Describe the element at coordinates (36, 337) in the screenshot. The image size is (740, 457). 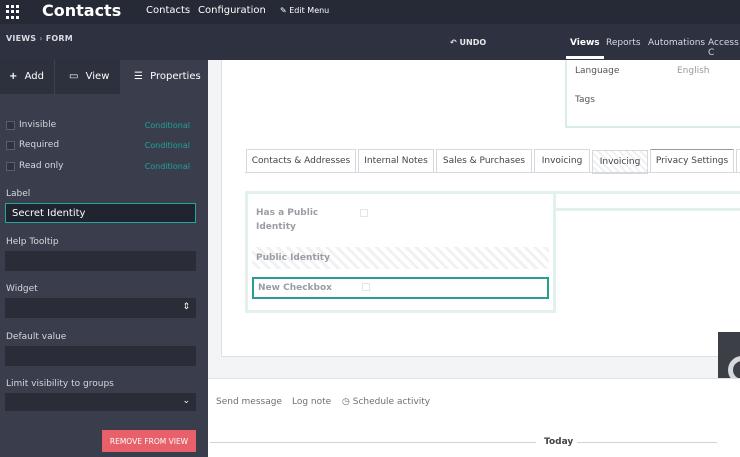
I see `default-value-title: Default value` at that location.